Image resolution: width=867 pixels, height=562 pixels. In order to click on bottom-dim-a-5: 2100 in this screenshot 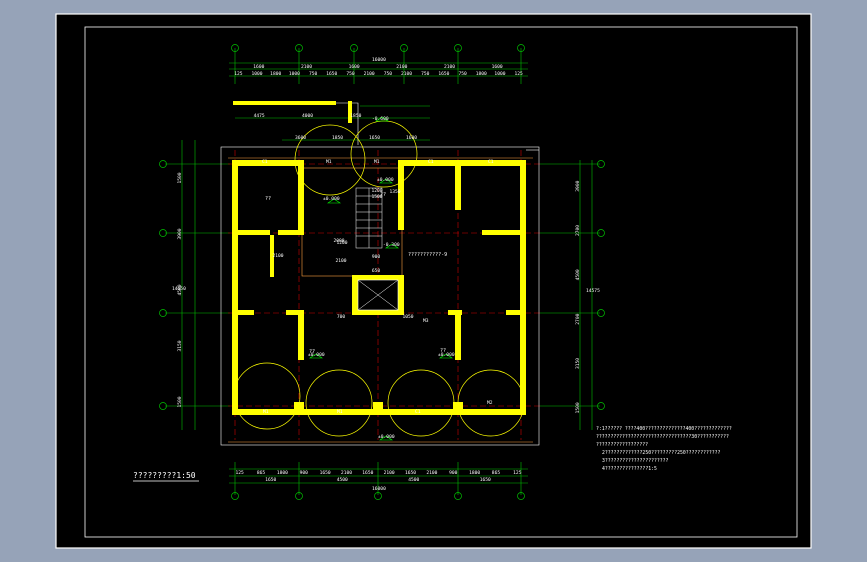, I will do `click(346, 473)`.